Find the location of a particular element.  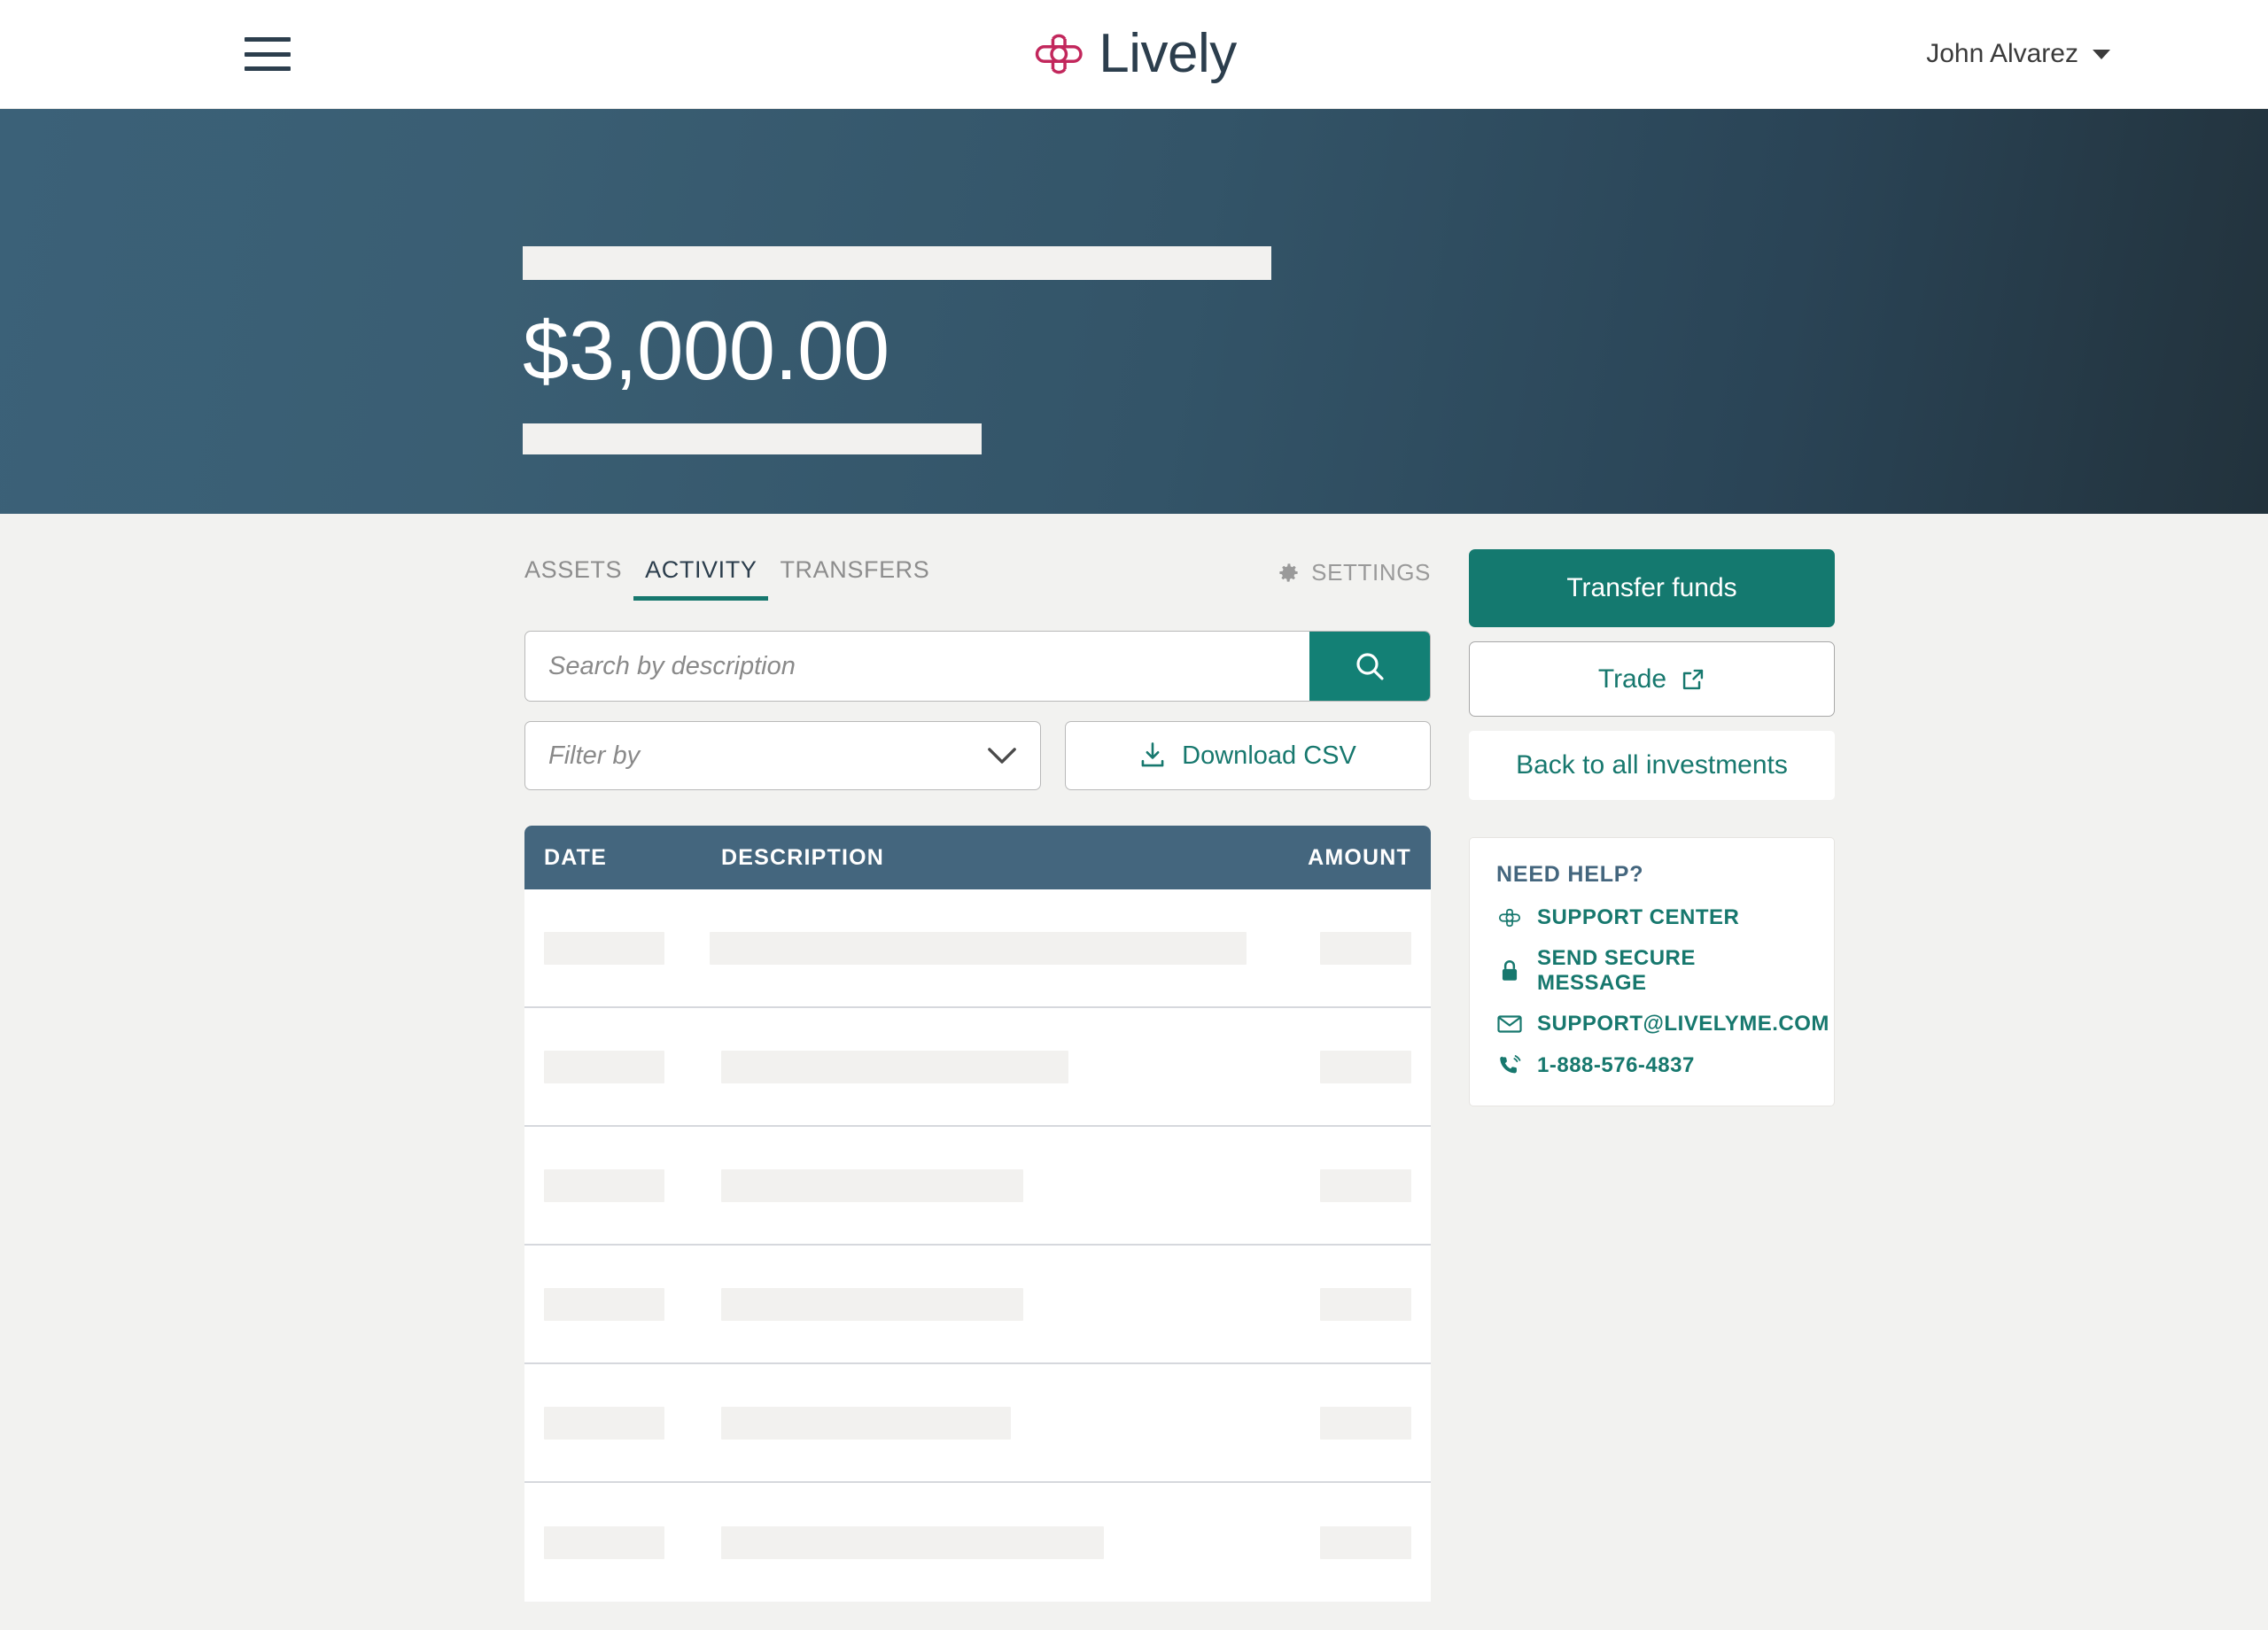

envelope-icon is located at coordinates (1509, 1024).